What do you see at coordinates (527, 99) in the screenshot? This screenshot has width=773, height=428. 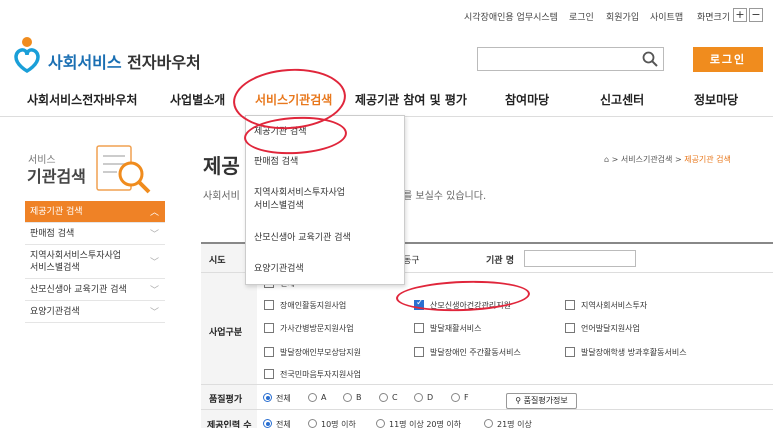 I see `gnb-community: 참여마당` at bounding box center [527, 99].